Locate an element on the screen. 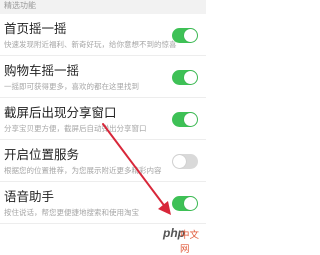  home-shake-toggle is located at coordinates (185, 35).